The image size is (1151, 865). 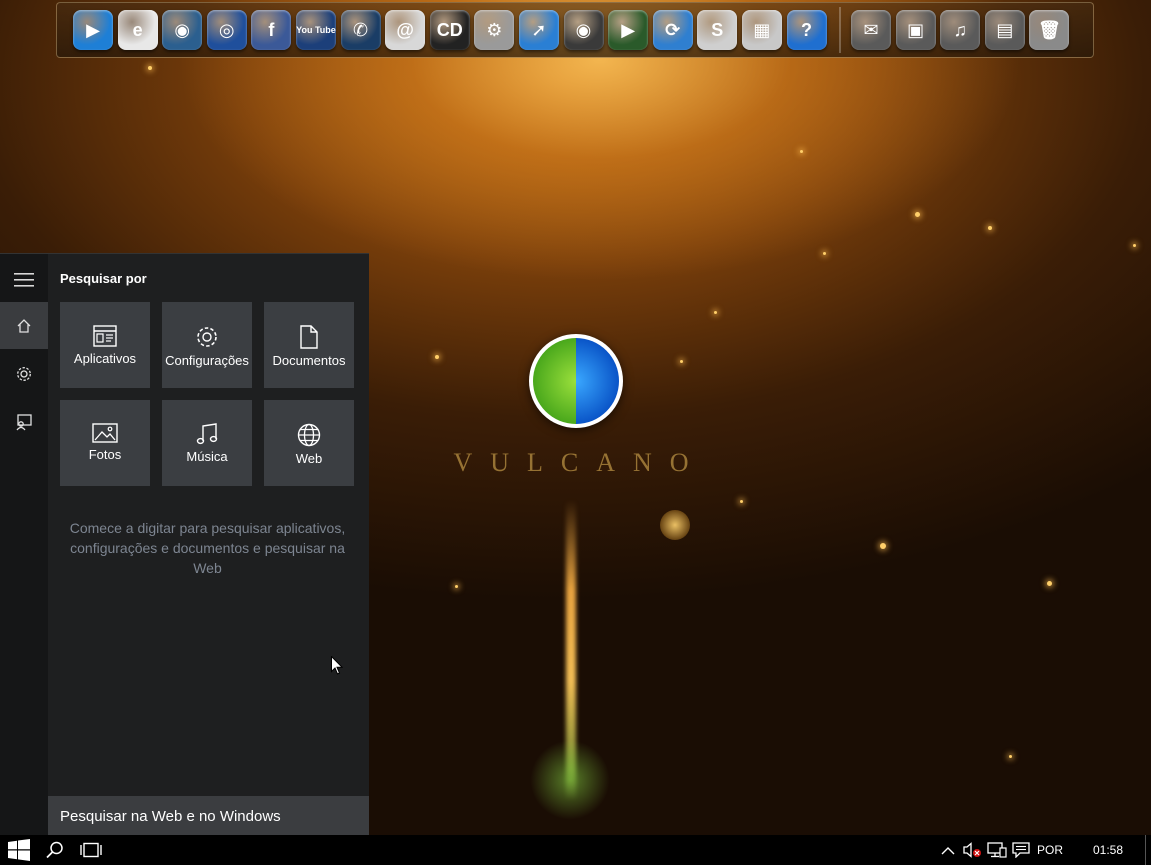 I want to click on tile-settings: Configurações, so click(x=207, y=345).